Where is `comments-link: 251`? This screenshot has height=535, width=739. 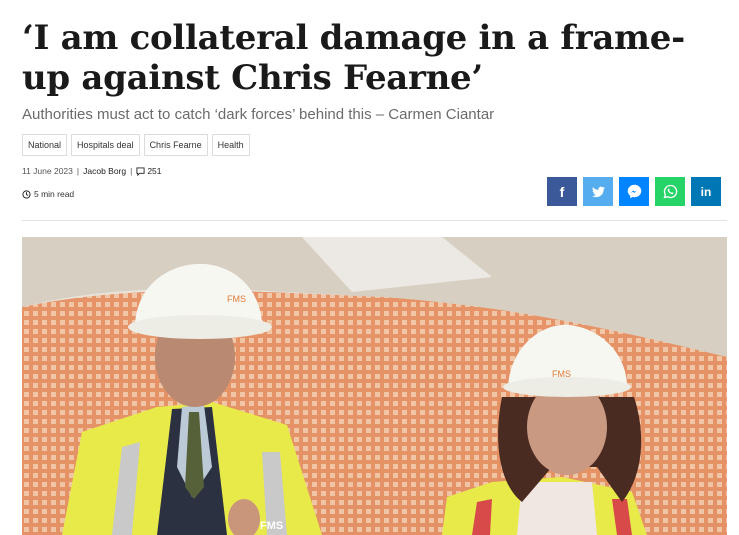
comments-link: 251 is located at coordinates (149, 171).